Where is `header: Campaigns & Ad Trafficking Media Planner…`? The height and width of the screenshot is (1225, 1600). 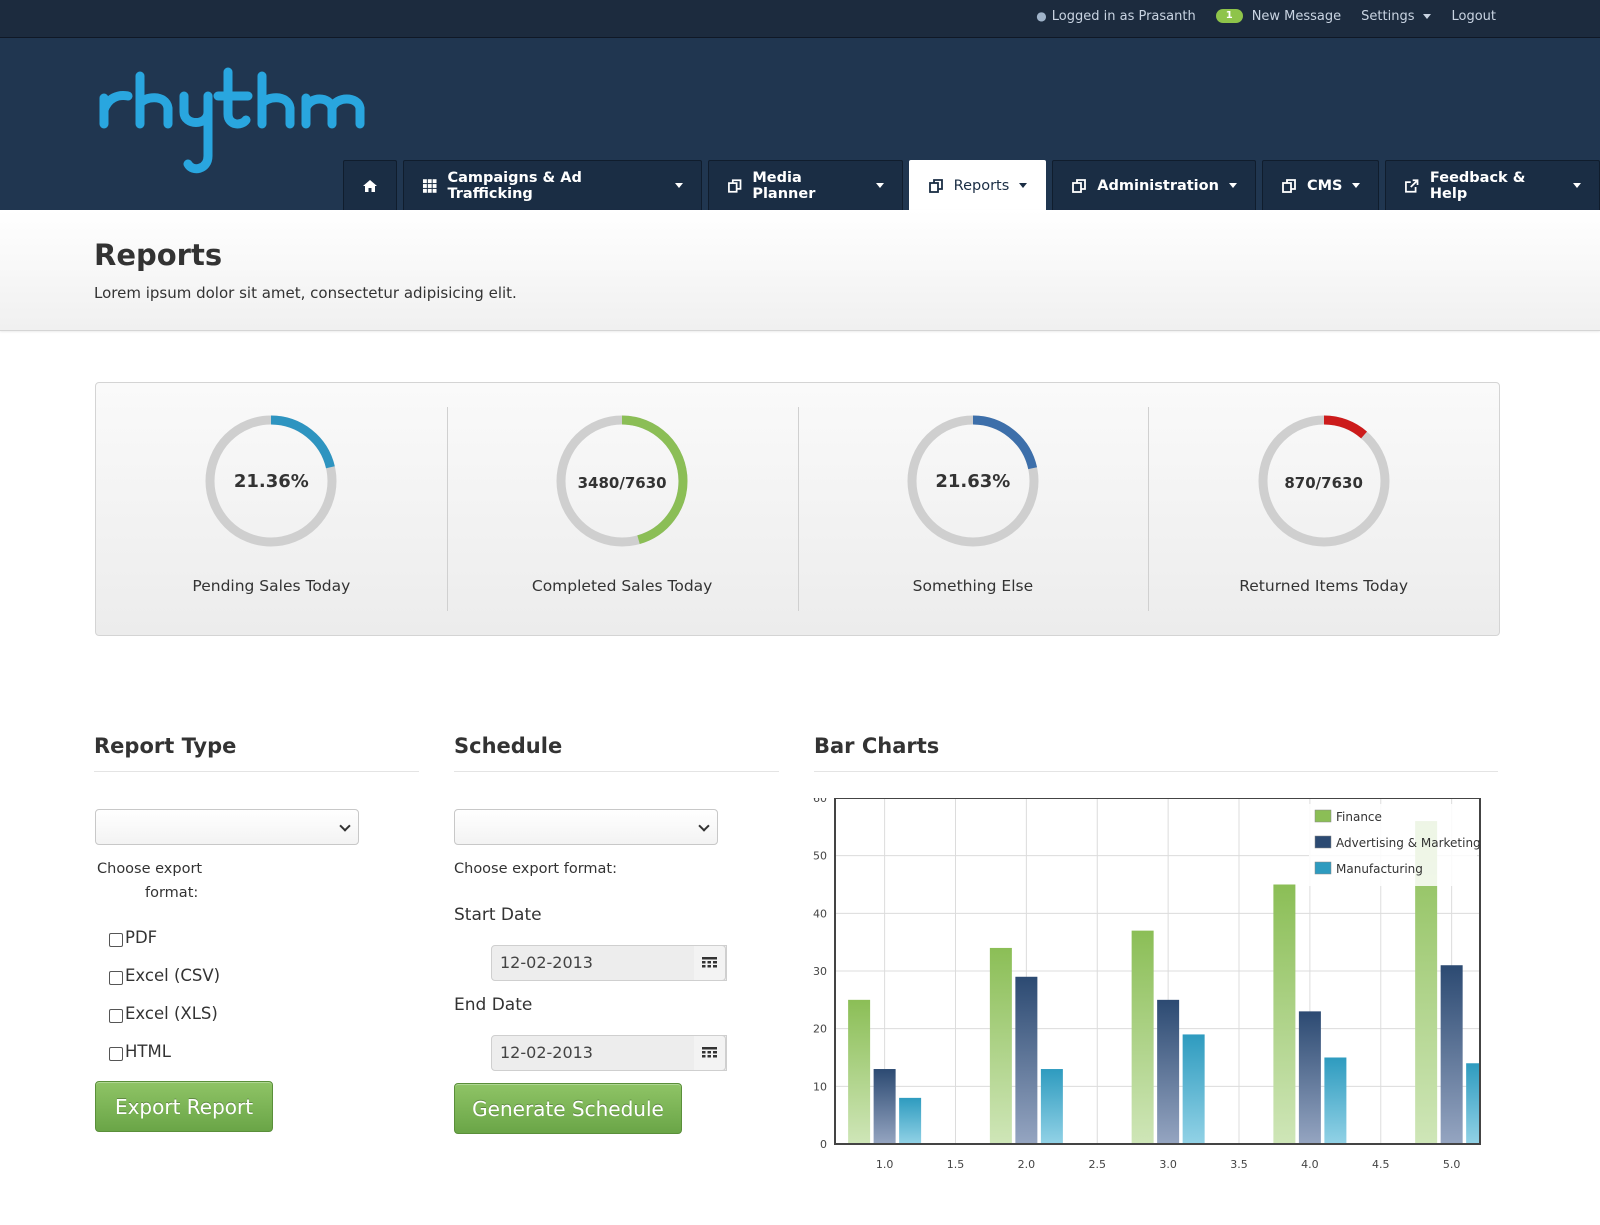
header: Campaigns & Ad Trafficking Media Planner… is located at coordinates (800, 124).